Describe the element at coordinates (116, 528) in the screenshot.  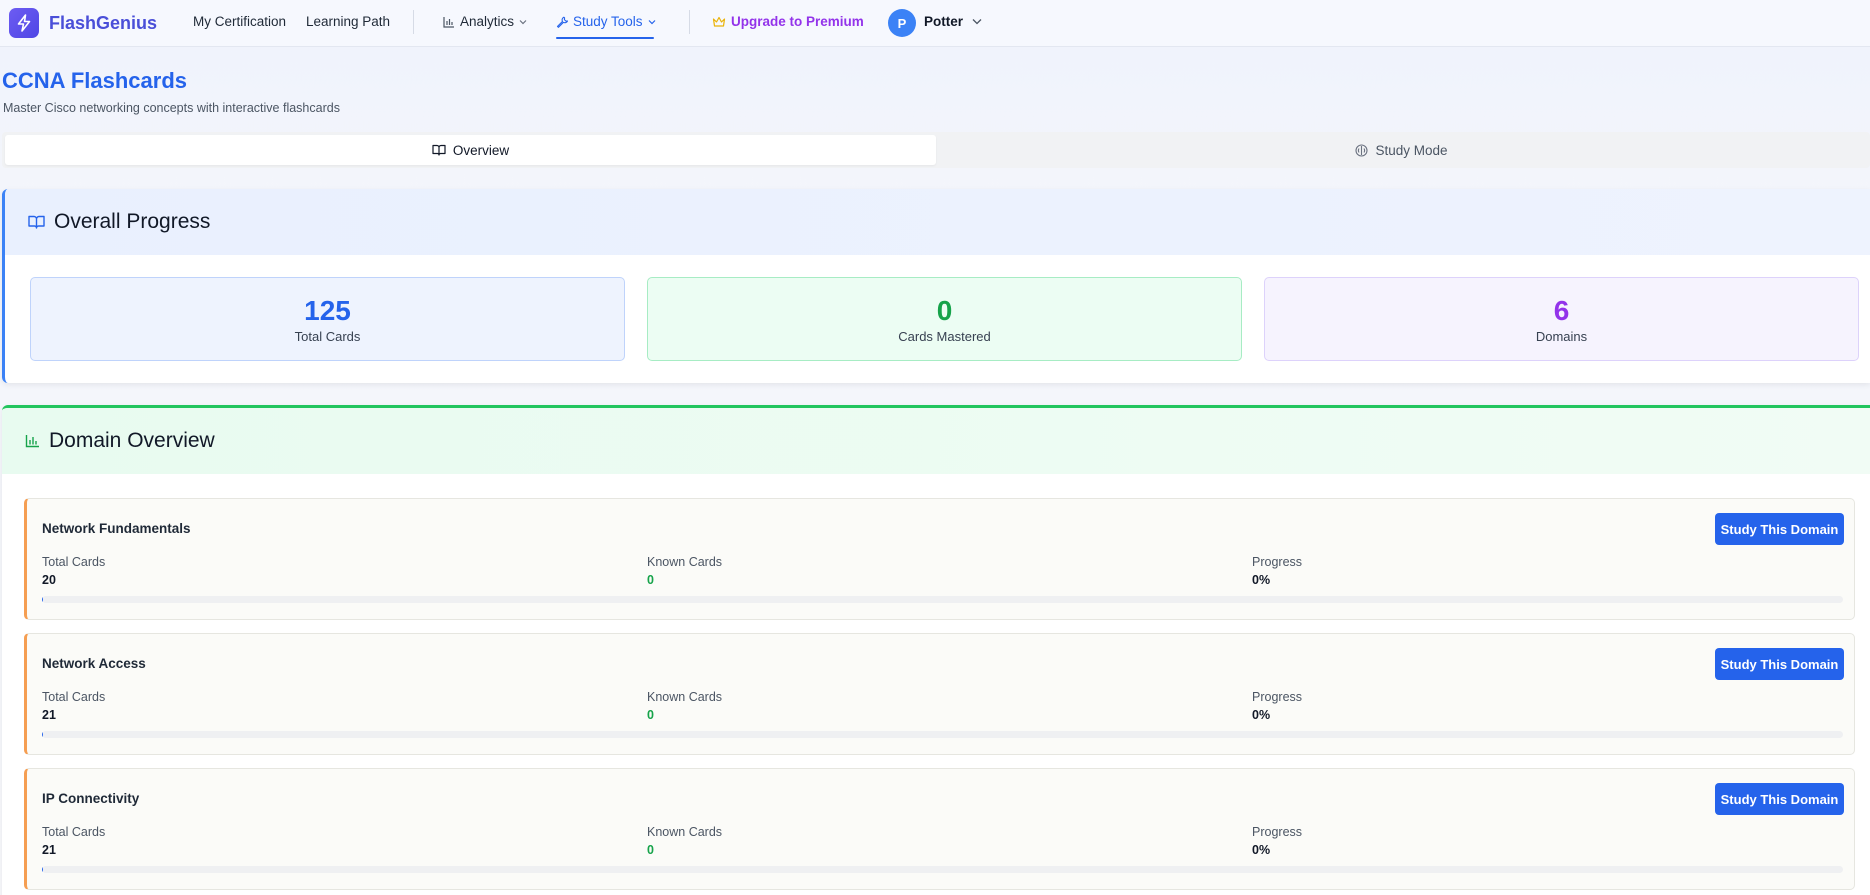
I see `domain-name: Network Fundamentals` at that location.